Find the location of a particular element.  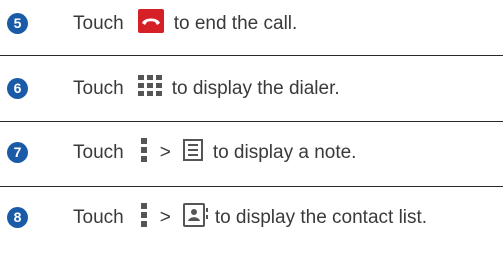

step-text: Touch to end the call. is located at coordinates (185, 24).